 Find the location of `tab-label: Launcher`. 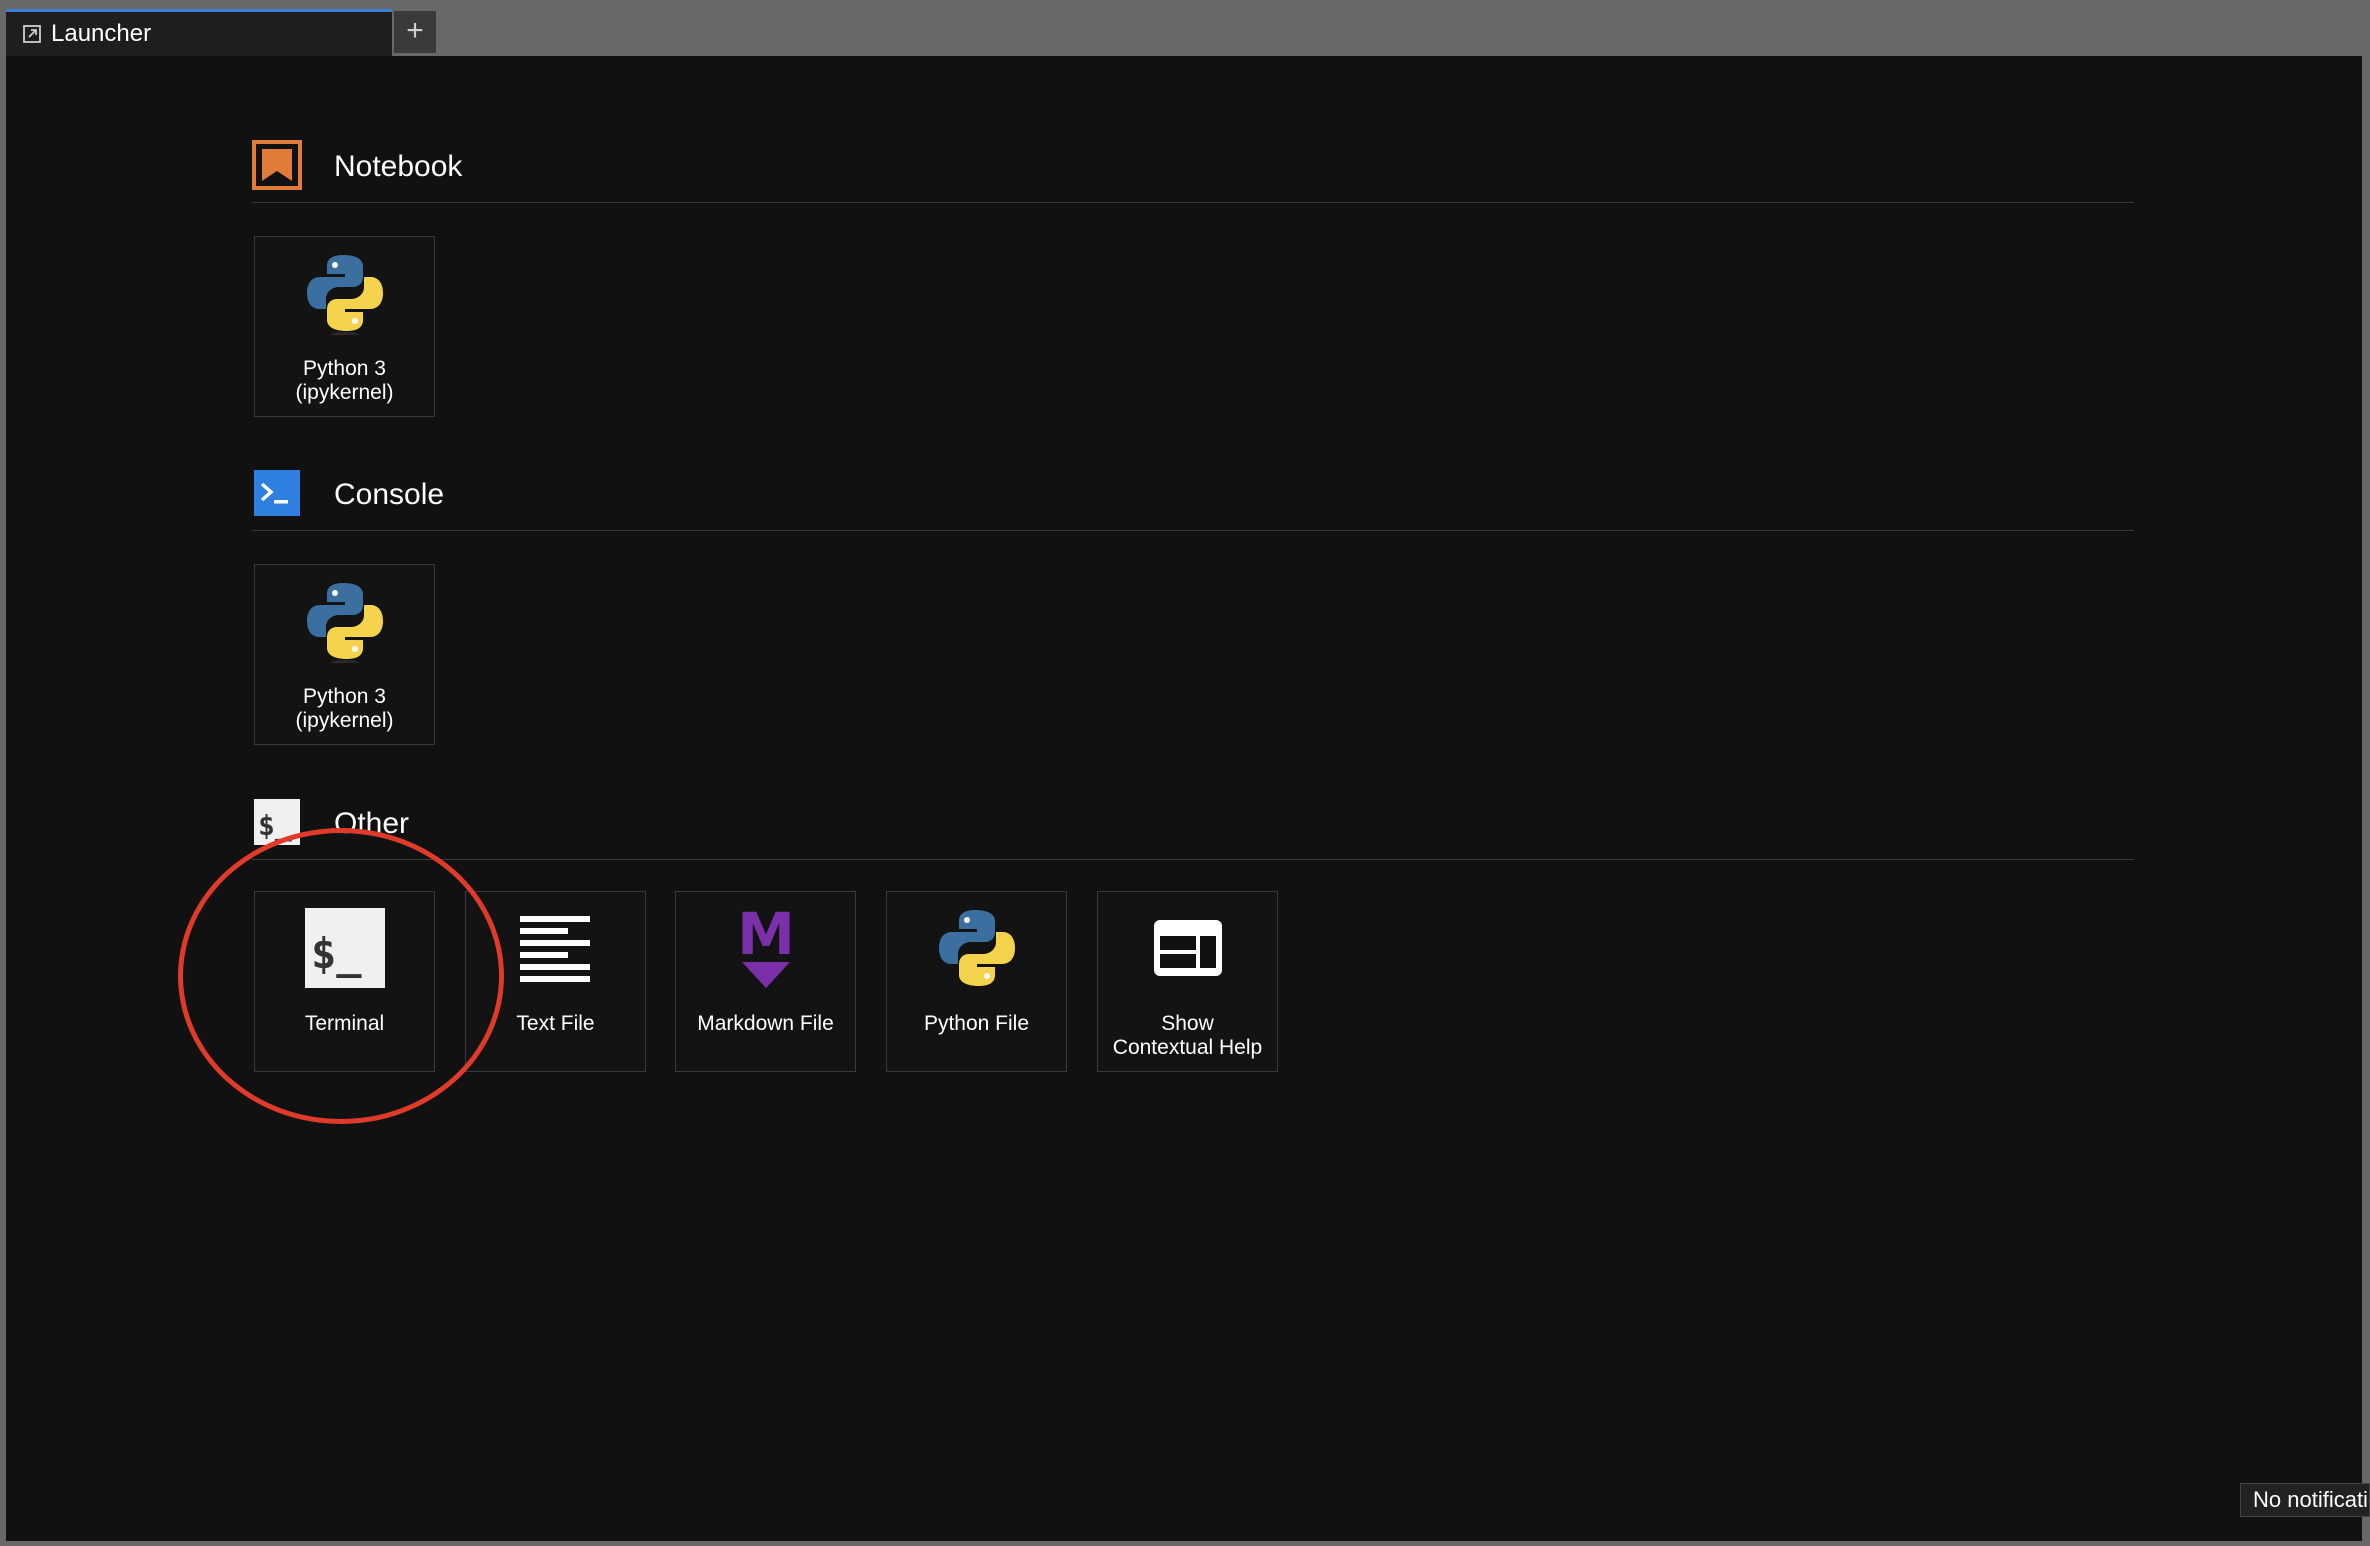

tab-label: Launcher is located at coordinates (101, 33).